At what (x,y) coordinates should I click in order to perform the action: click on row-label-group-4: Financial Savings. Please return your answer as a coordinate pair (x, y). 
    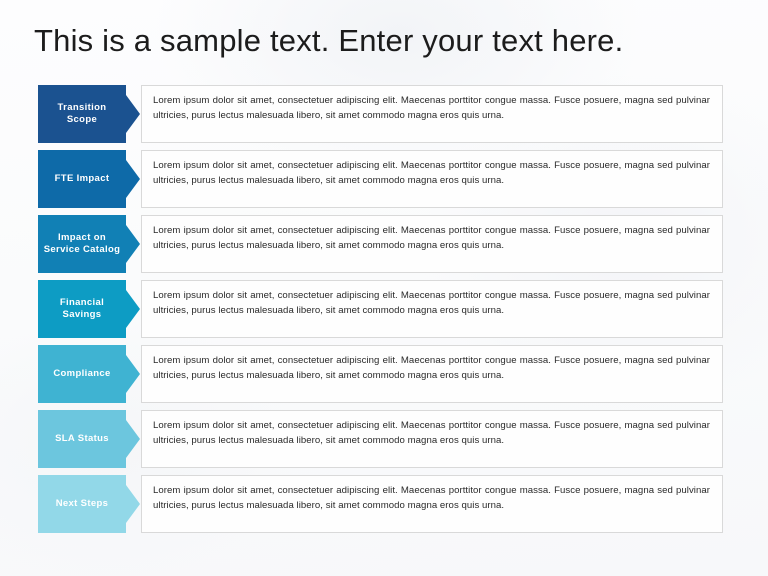
    Looking at the image, I should click on (89, 309).